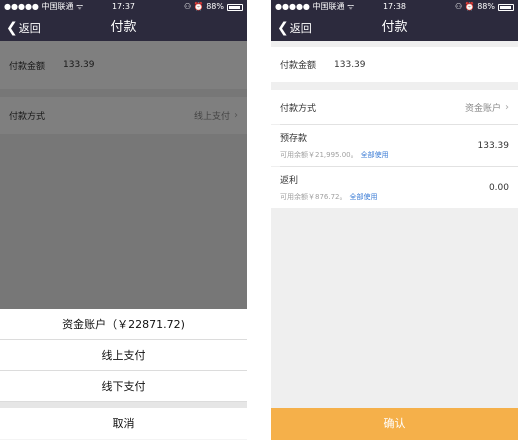  Describe the element at coordinates (123, 386) in the screenshot. I see `sheet-option-offline: 线下支付` at that location.